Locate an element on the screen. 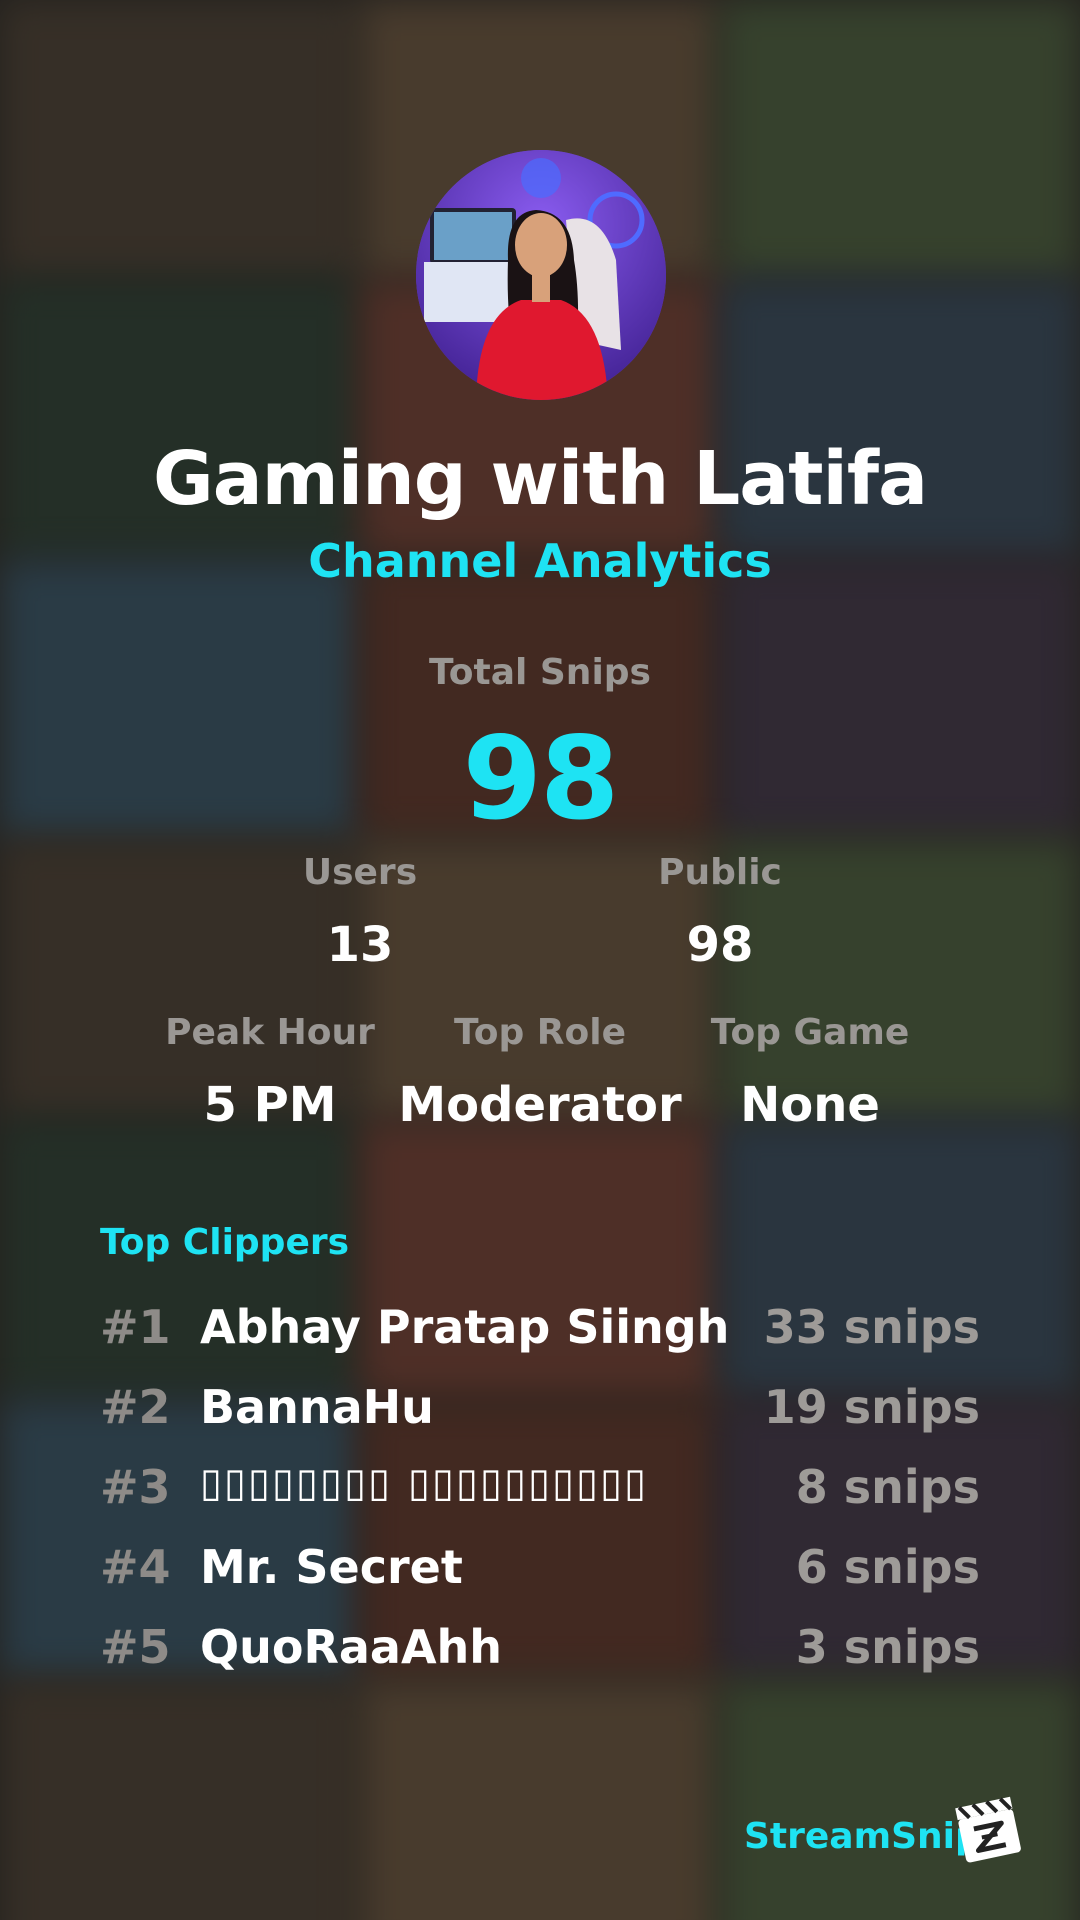 This screenshot has height=1920, width=1080. clipper-rank: #4 is located at coordinates (135, 1567).